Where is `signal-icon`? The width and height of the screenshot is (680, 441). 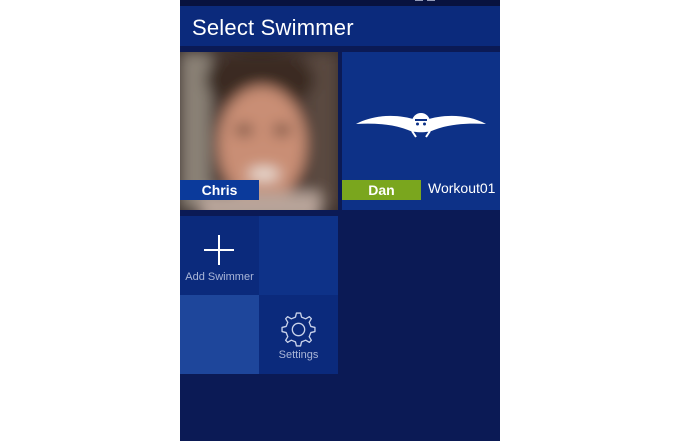 signal-icon is located at coordinates (419, 0).